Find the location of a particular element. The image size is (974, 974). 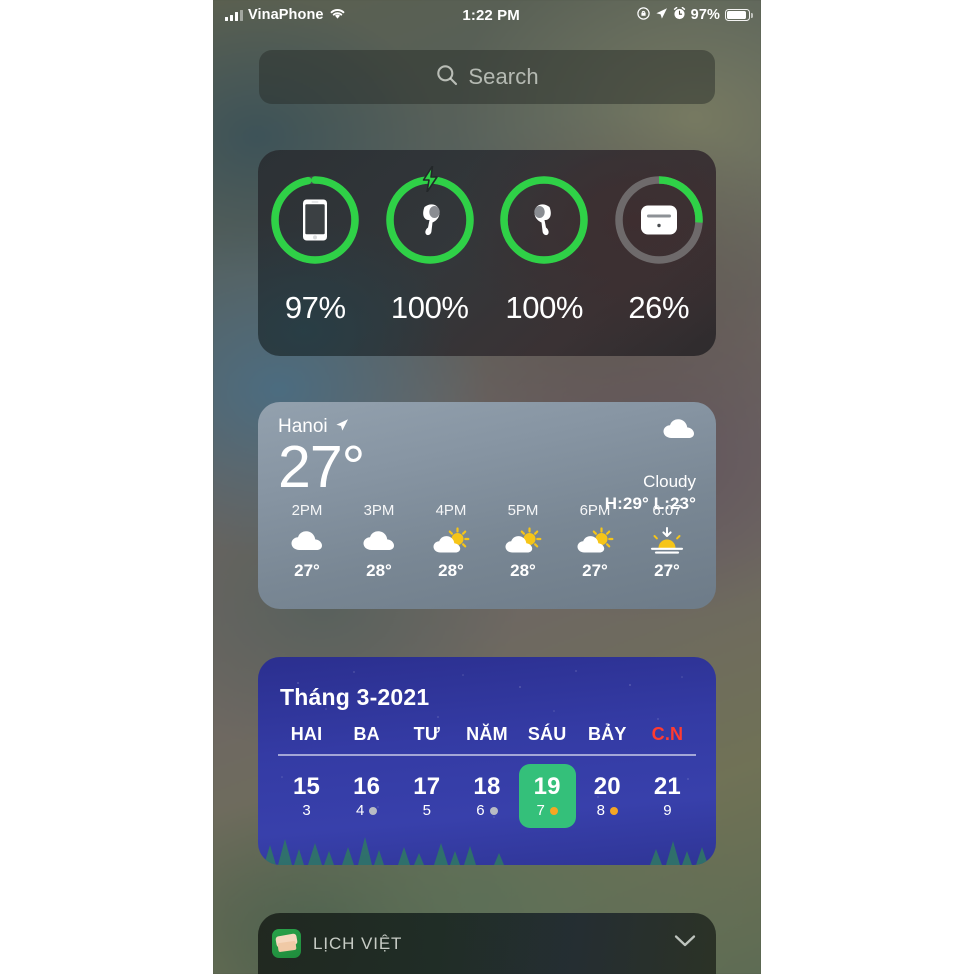

calendar-weekday-cn: C.N is located at coordinates (667, 734).